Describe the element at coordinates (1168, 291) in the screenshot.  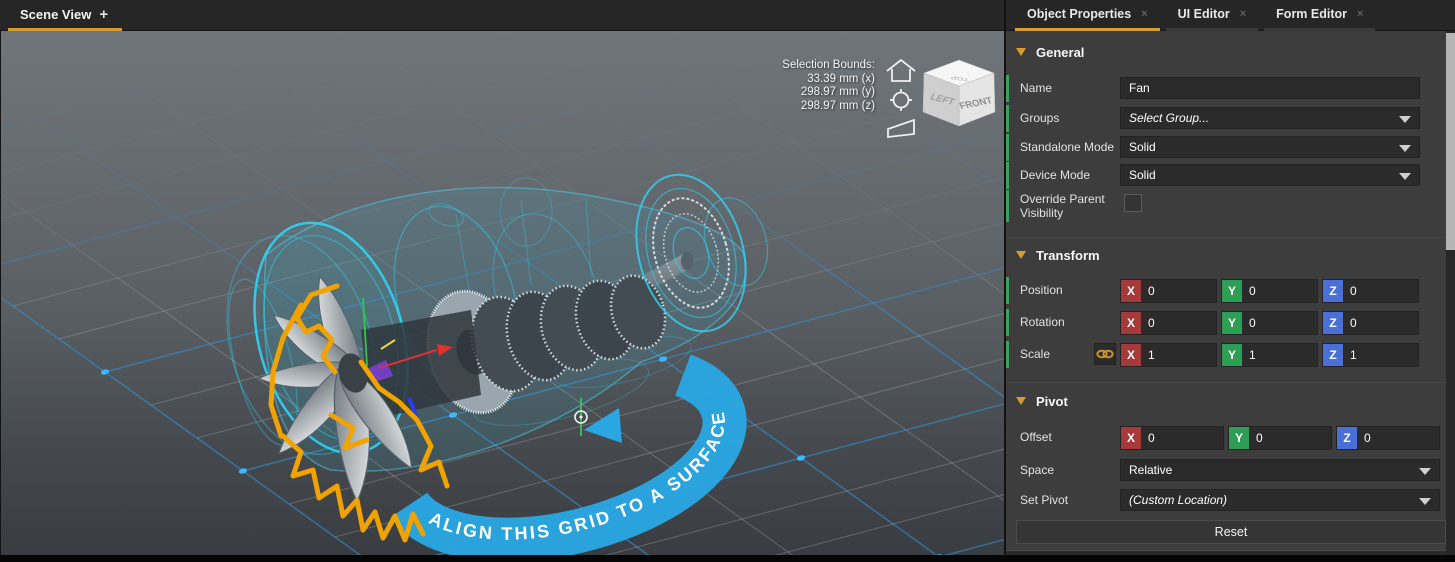
I see `position-x-field: X 0` at that location.